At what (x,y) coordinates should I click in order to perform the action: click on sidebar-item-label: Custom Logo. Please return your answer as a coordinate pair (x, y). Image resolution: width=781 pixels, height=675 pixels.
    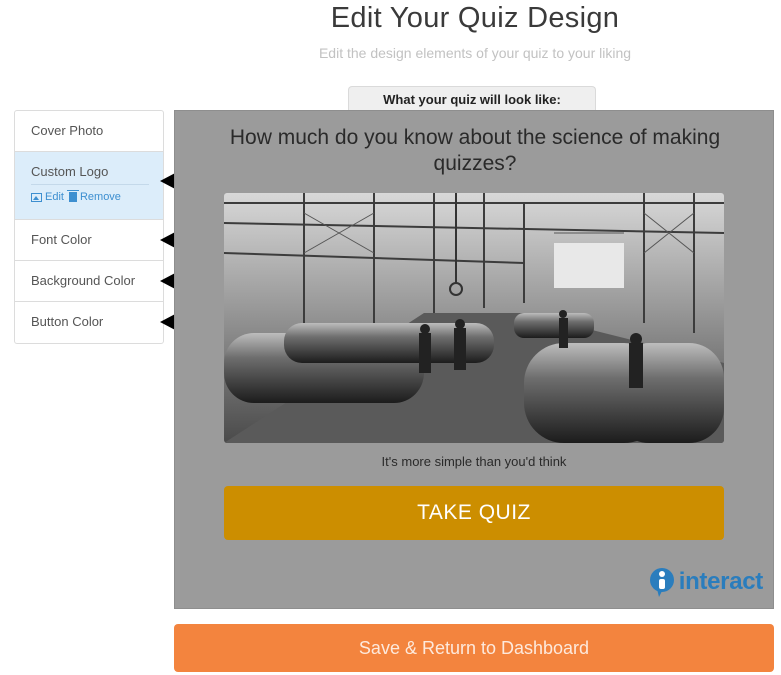
    Looking at the image, I should click on (70, 171).